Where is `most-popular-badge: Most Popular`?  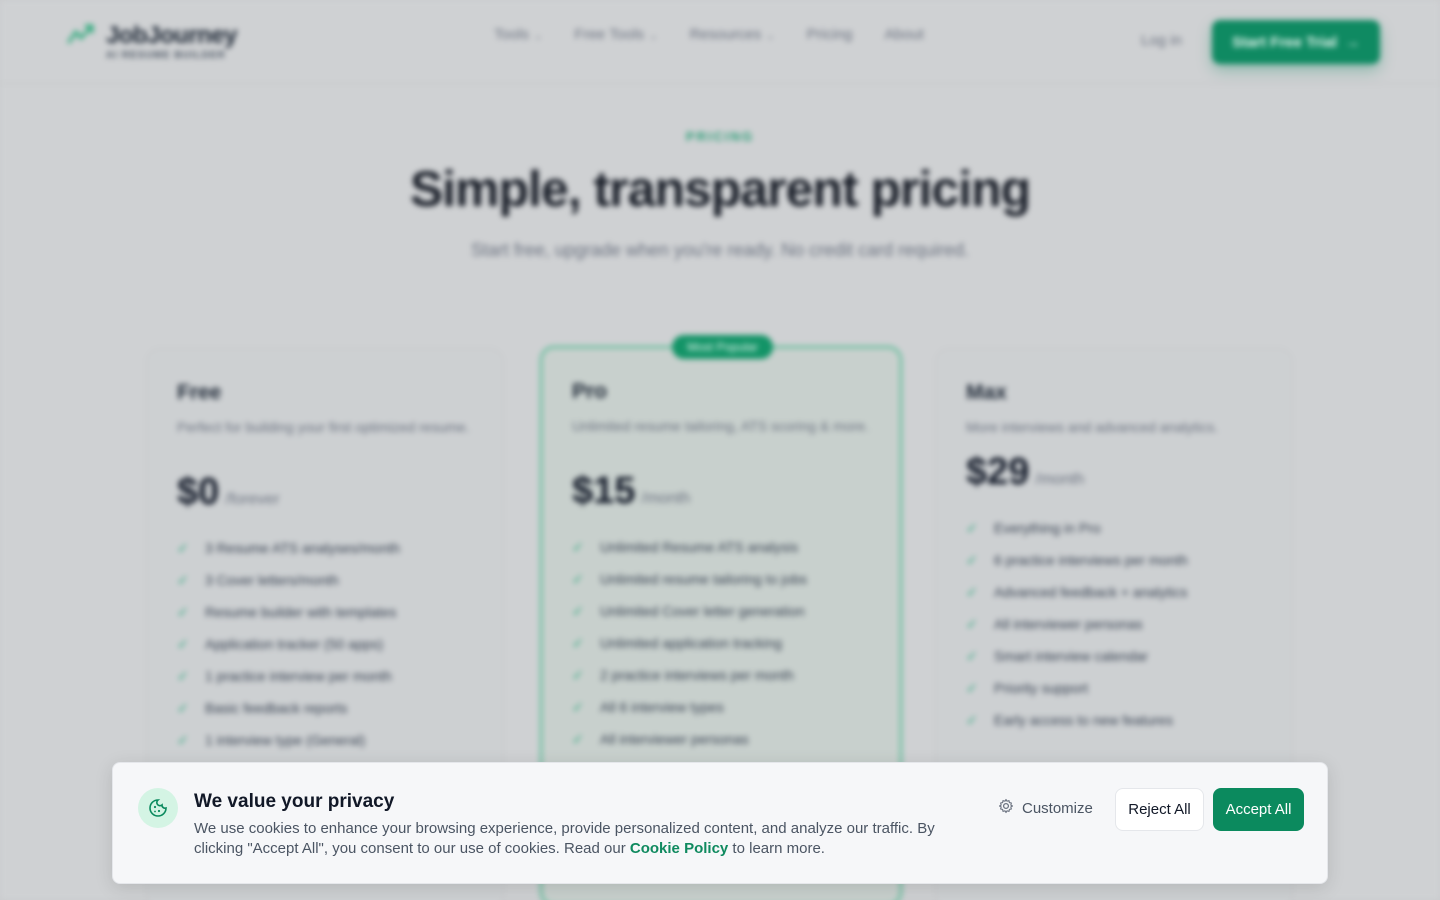
most-popular-badge: Most Popular is located at coordinates (722, 347).